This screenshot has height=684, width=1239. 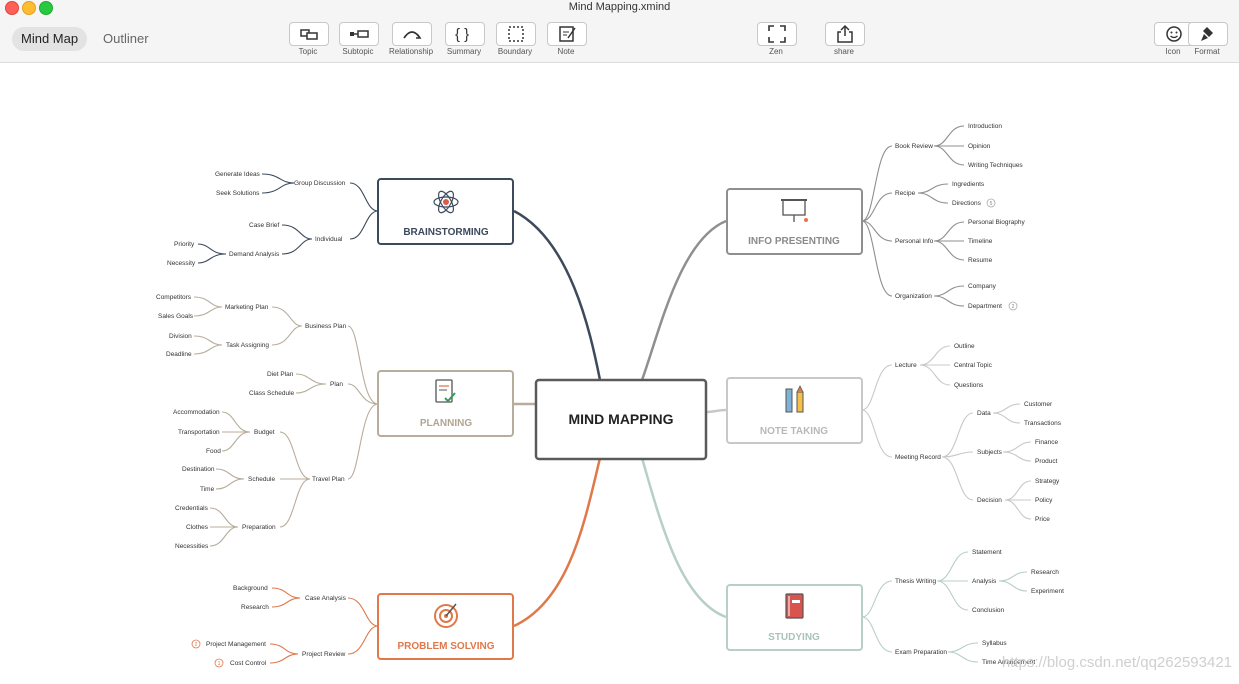 I want to click on topic-introduction: Introduction, so click(x=985, y=126).